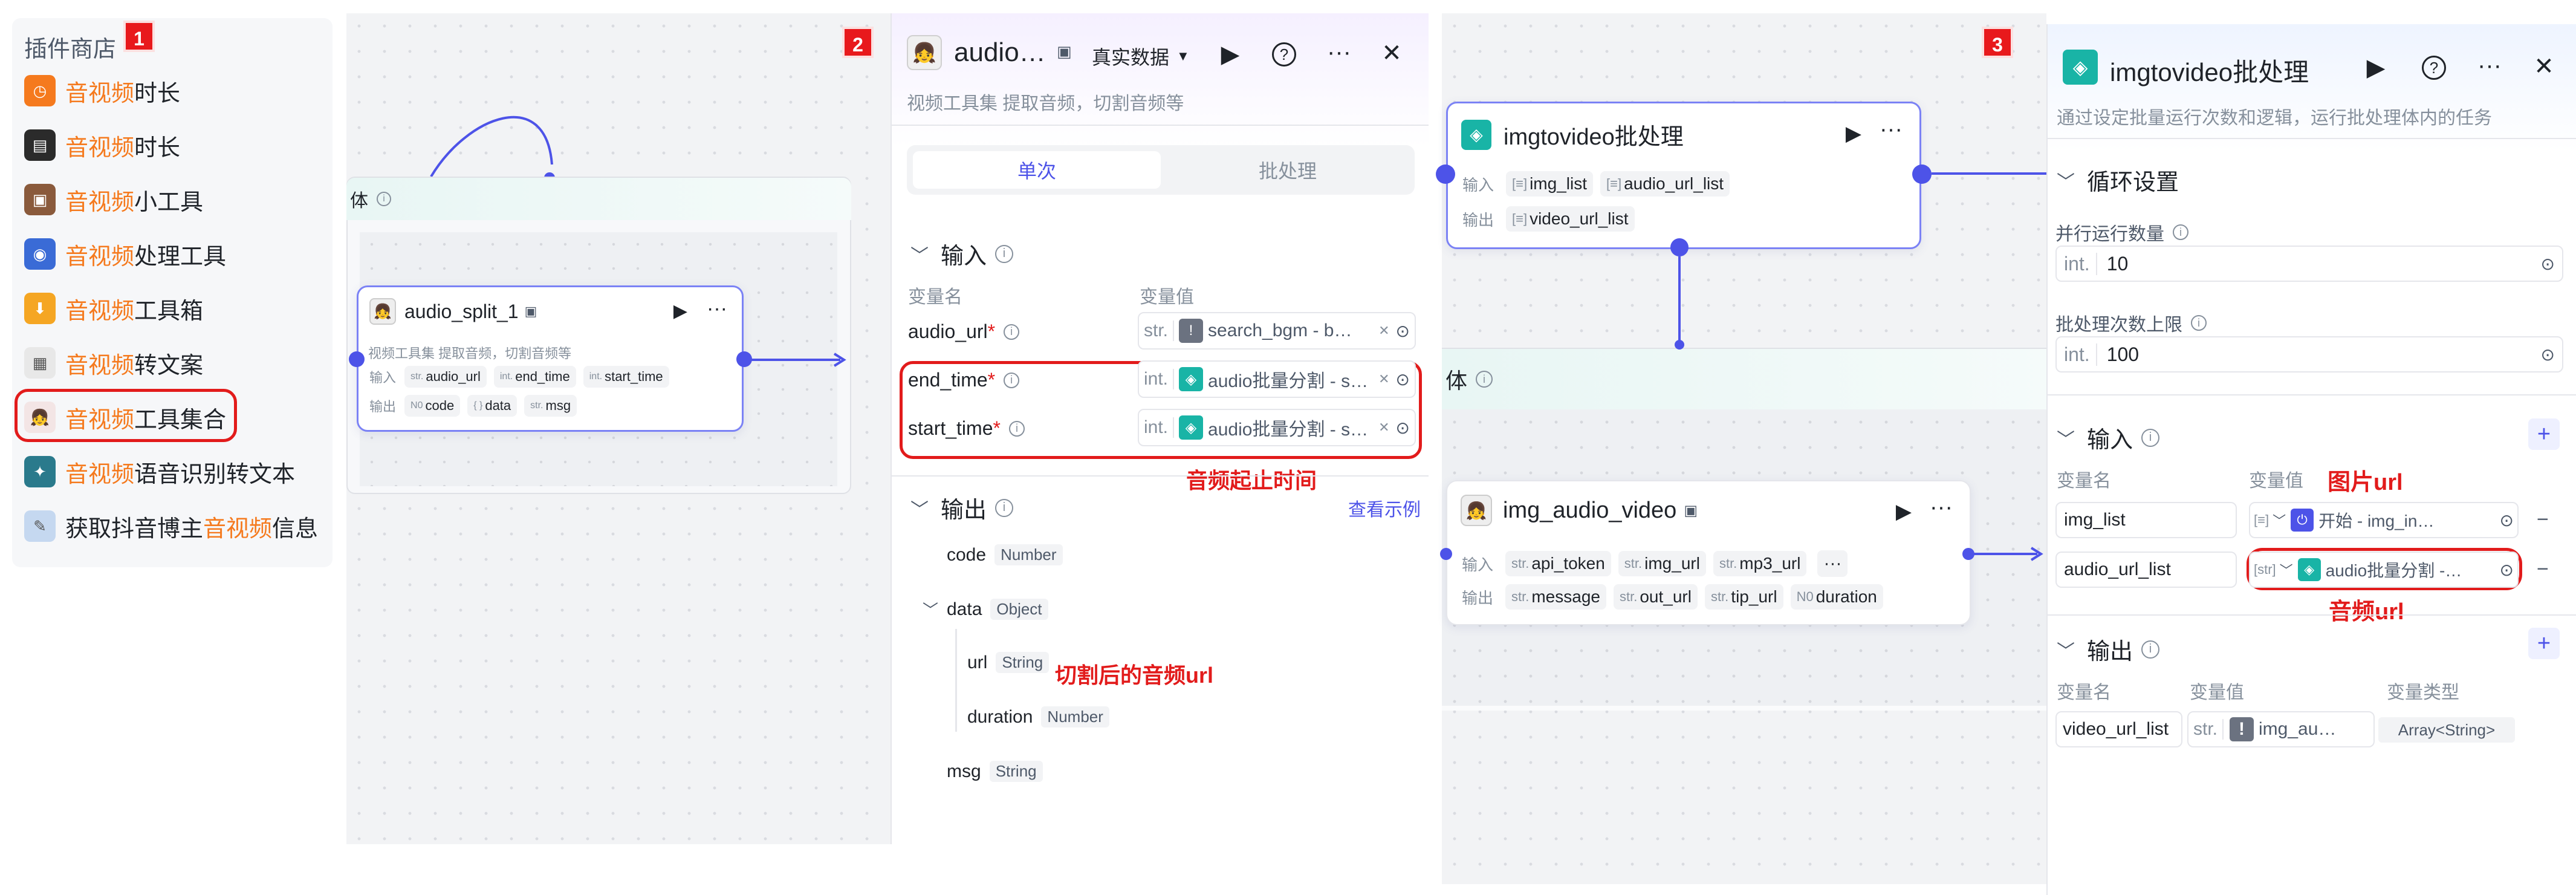 This screenshot has width=2576, height=895. I want to click on plugin-item: ✎ 获取抖音博主音视频信息, so click(175, 526).